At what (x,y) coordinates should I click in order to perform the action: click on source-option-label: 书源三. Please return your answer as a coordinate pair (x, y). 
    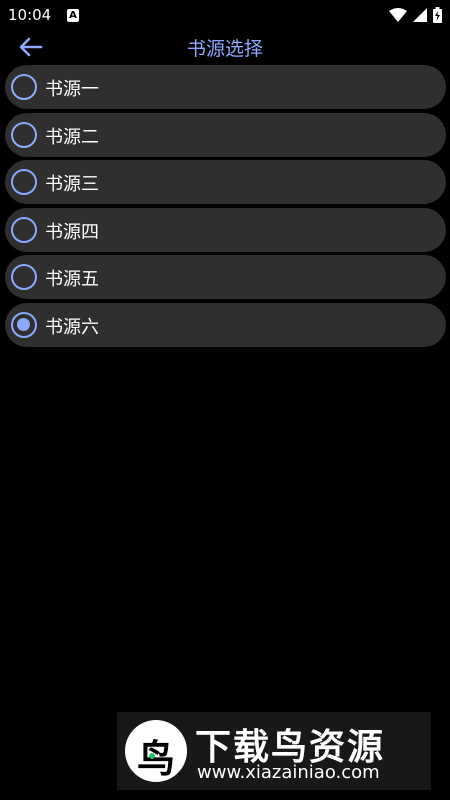
    Looking at the image, I should click on (72, 184).